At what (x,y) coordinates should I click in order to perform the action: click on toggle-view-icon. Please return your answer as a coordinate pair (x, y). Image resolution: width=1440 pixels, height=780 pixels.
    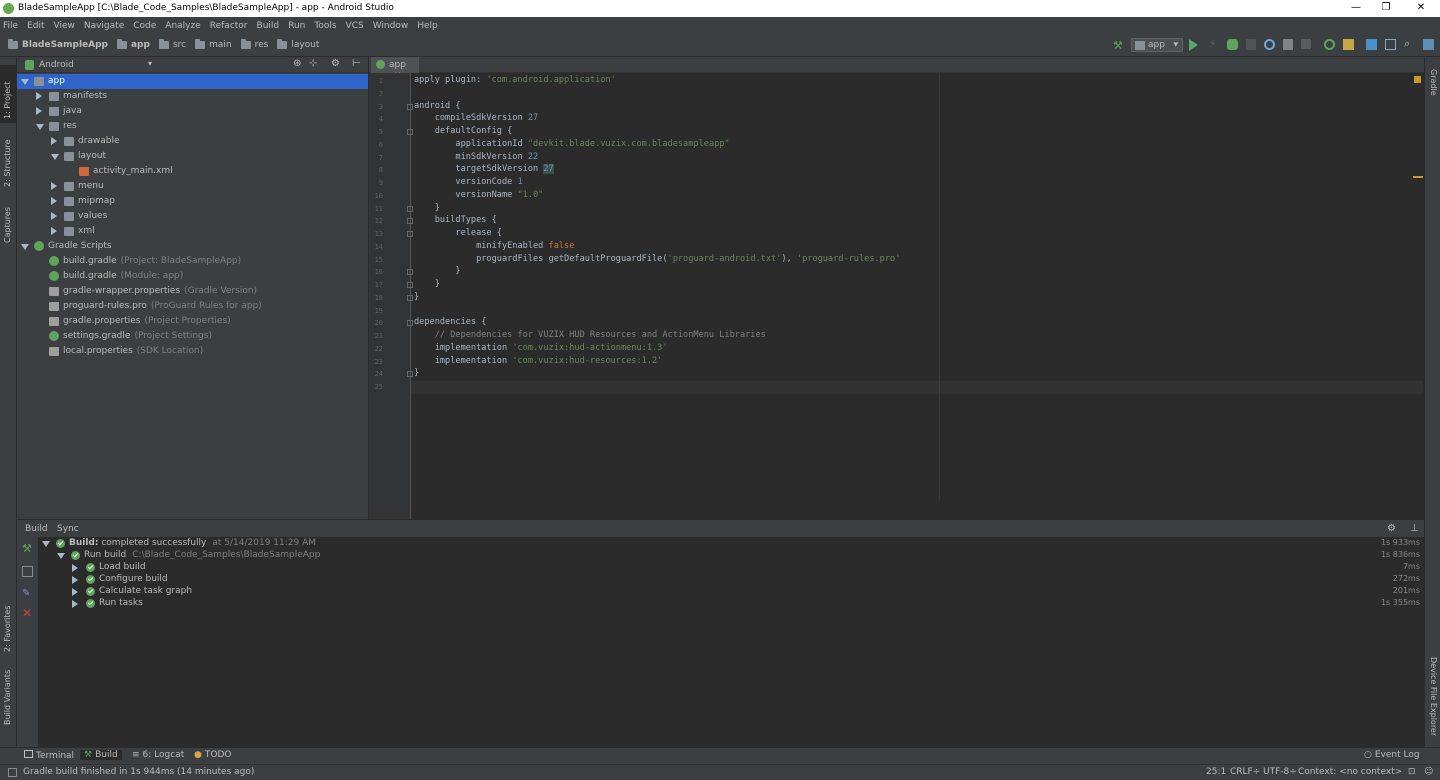
    Looking at the image, I should click on (27, 571).